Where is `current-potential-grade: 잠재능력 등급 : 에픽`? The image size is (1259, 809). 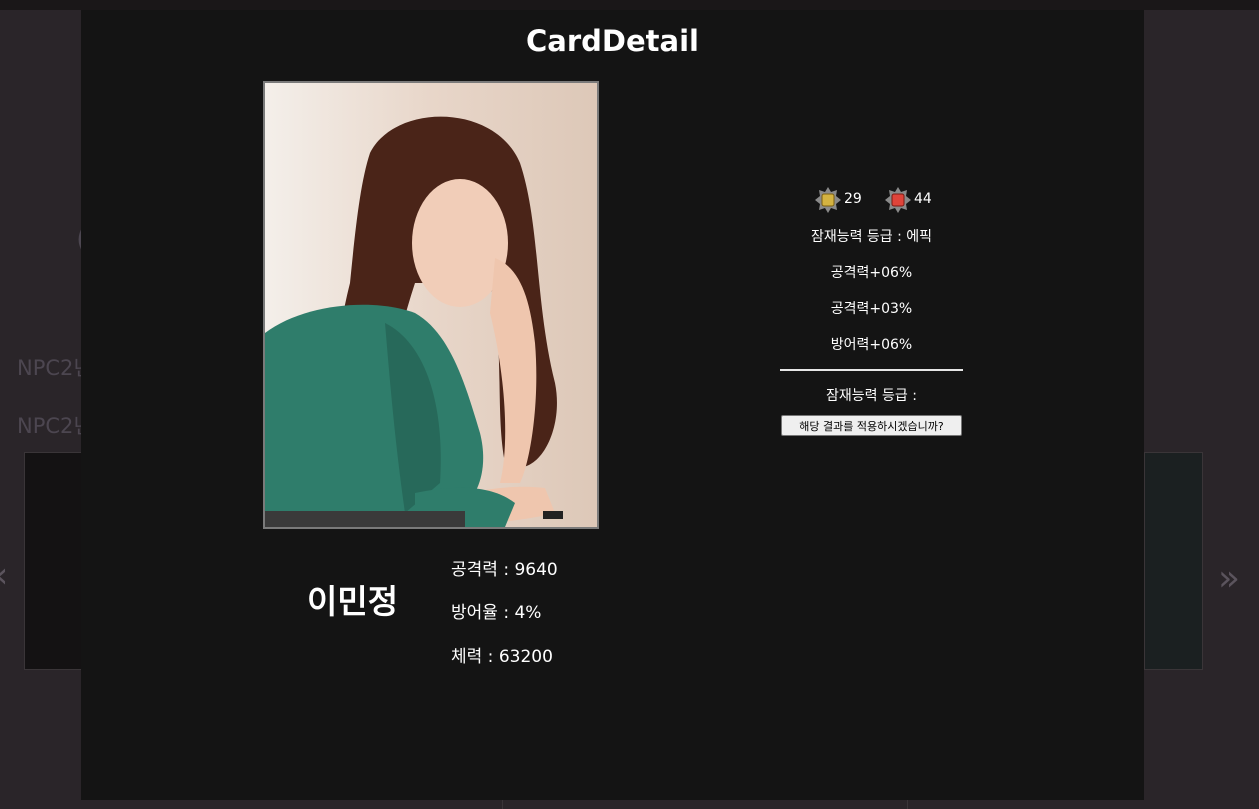
current-potential-grade: 잠재능력 등급 : 에픽 is located at coordinates (871, 237).